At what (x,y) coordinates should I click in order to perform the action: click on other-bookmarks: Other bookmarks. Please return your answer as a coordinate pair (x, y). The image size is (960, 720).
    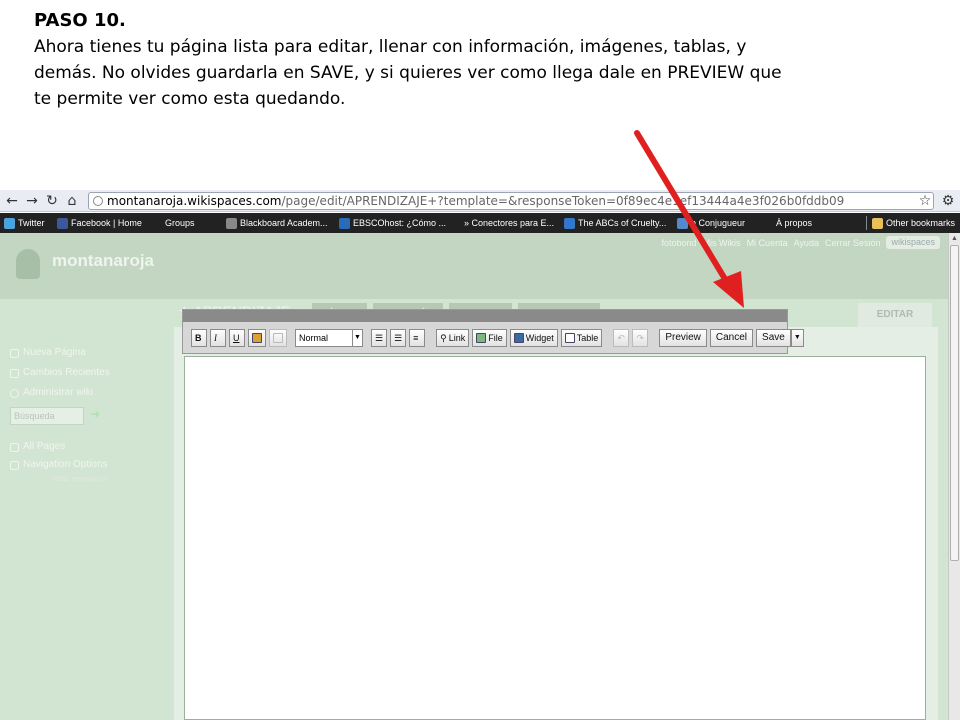
    Looking at the image, I should click on (913, 223).